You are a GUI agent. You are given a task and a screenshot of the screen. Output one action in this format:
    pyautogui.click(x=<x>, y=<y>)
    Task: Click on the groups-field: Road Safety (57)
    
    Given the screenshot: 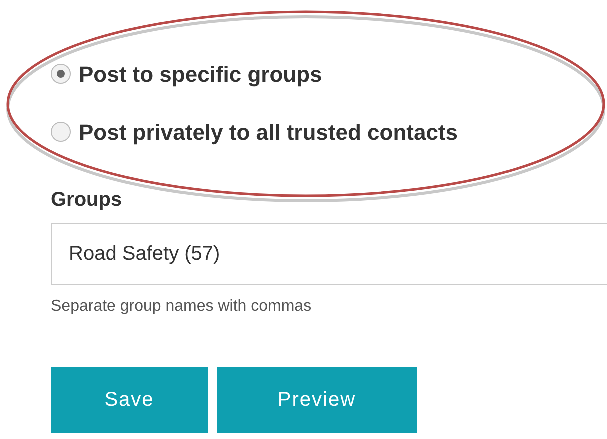 What is the action you would take?
    pyautogui.click(x=329, y=254)
    